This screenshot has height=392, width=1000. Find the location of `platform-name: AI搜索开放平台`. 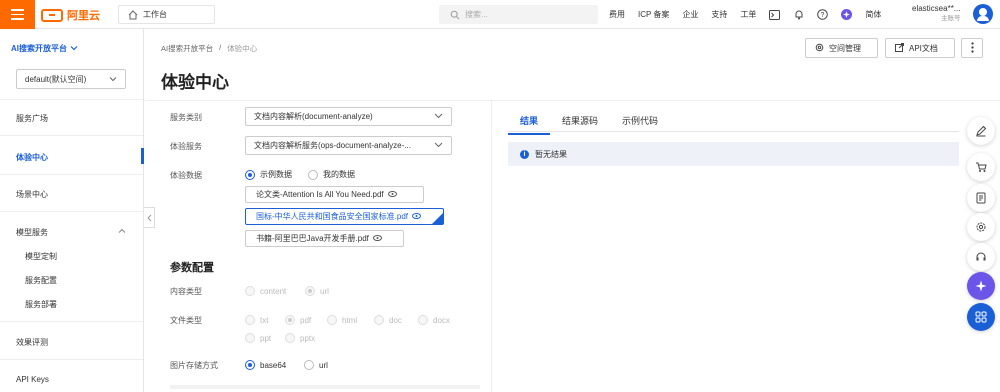

platform-name: AI搜索开放平台 is located at coordinates (39, 48).